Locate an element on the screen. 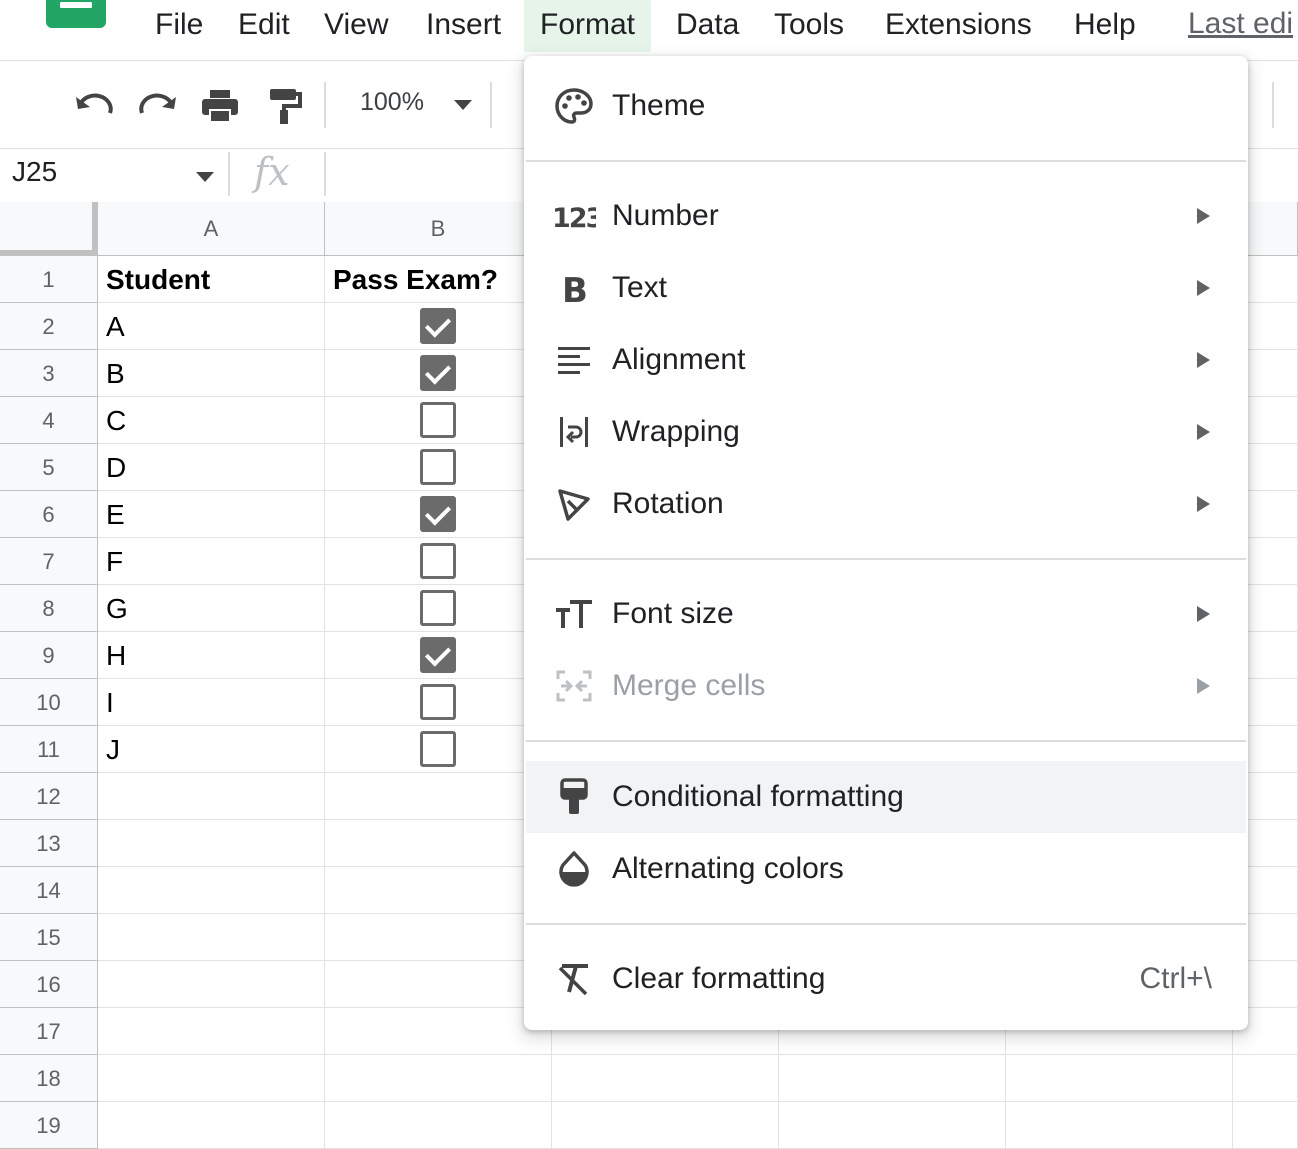 This screenshot has height=1149, width=1298. menu-view: View is located at coordinates (356, 26).